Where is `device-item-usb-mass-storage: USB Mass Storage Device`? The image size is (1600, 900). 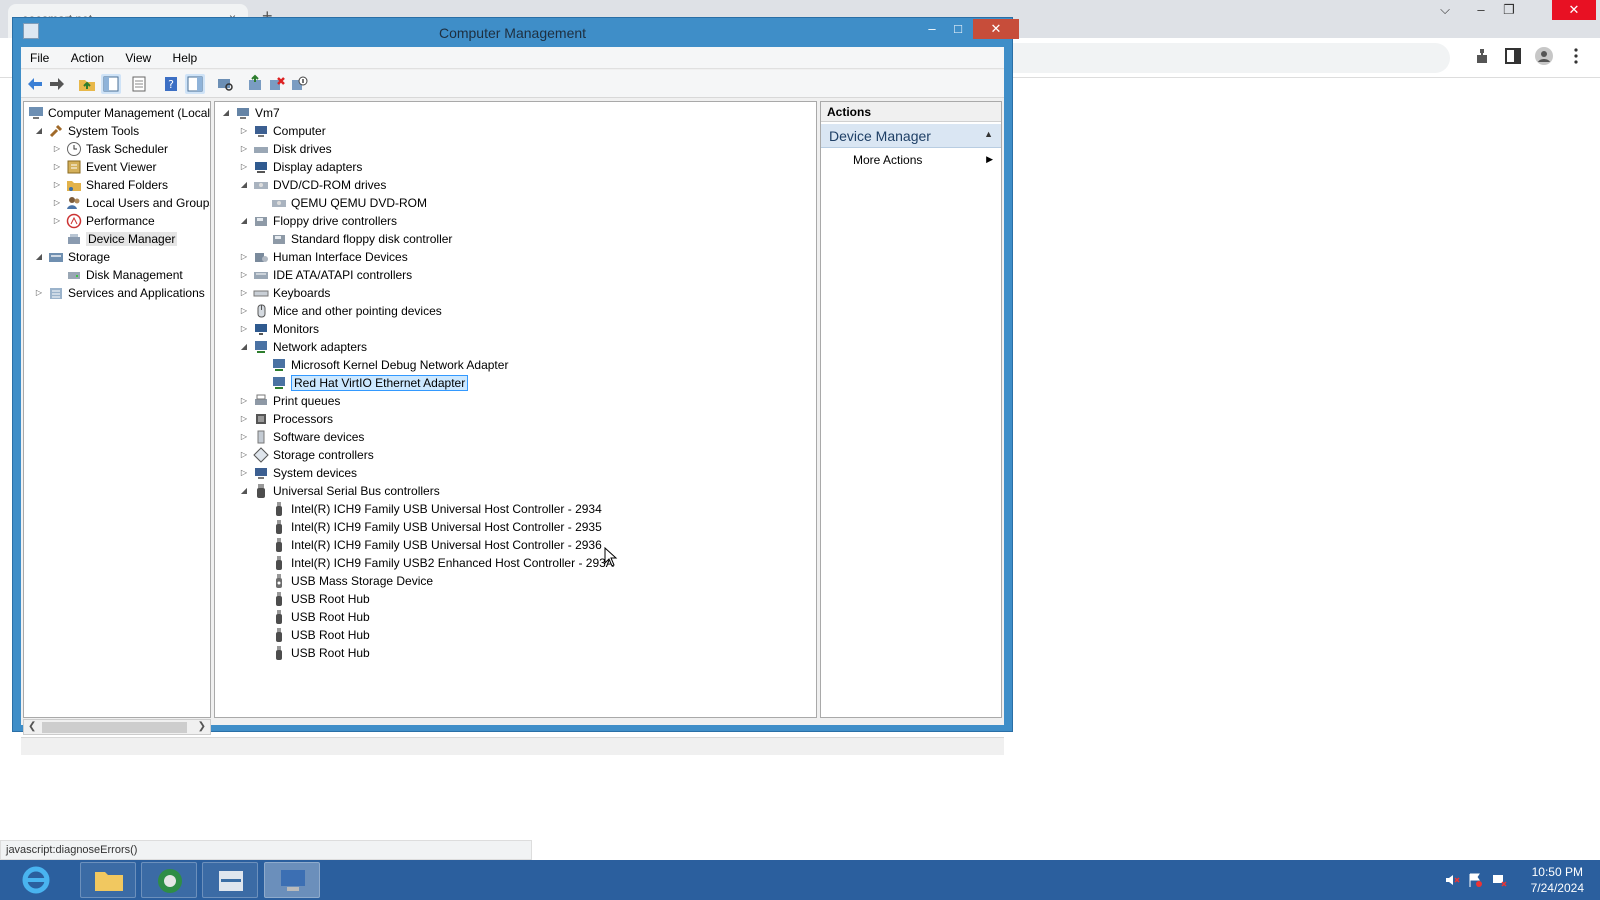
device-item-usb-mass-storage: USB Mass Storage Device is located at coordinates (352, 581).